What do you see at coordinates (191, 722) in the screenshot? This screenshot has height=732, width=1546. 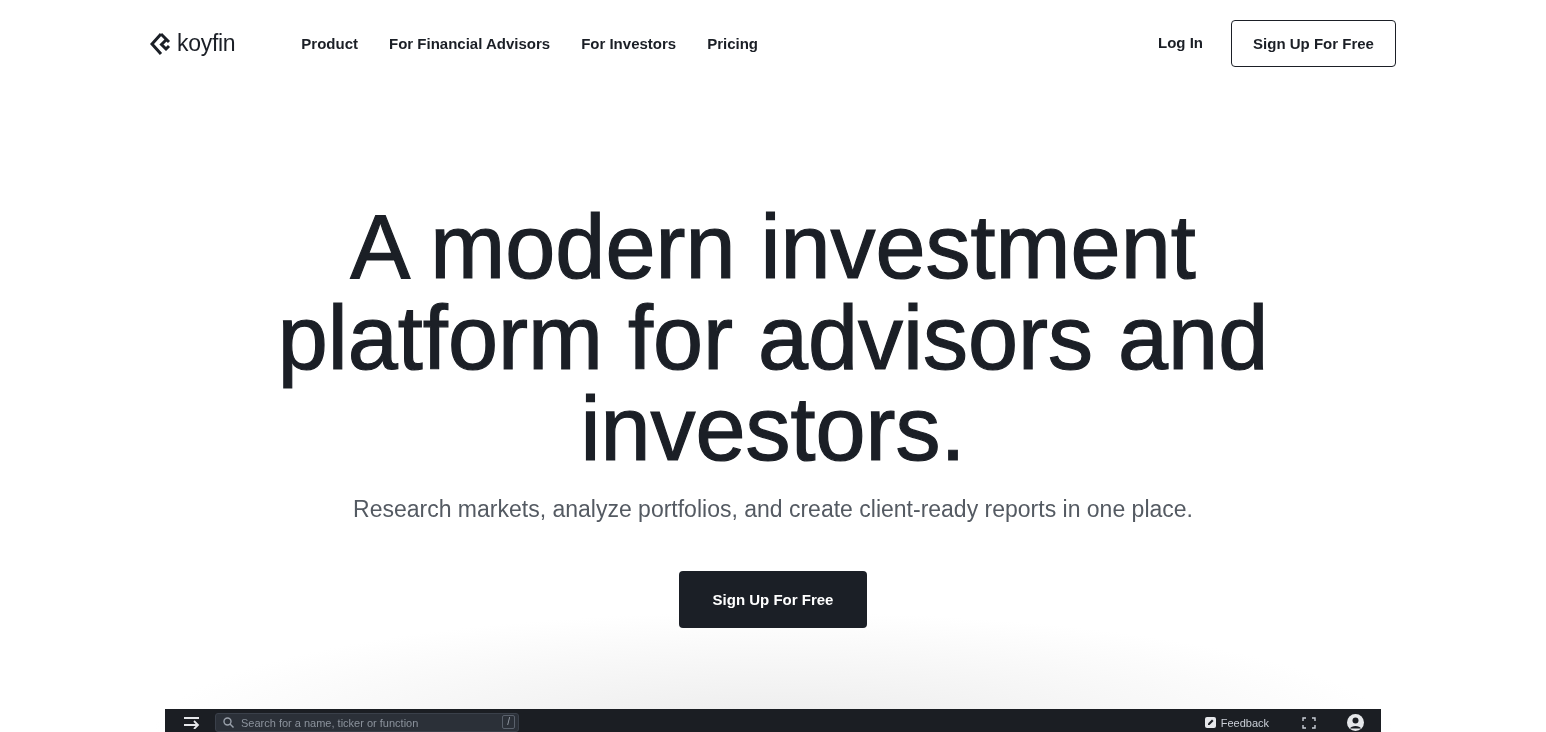 I see `arrow-icon` at bounding box center [191, 722].